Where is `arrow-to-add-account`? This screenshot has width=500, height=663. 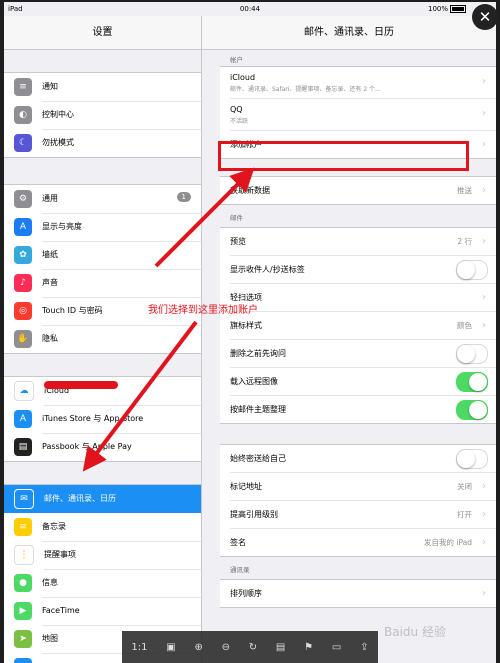
arrow-to-add-account is located at coordinates (204, 217).